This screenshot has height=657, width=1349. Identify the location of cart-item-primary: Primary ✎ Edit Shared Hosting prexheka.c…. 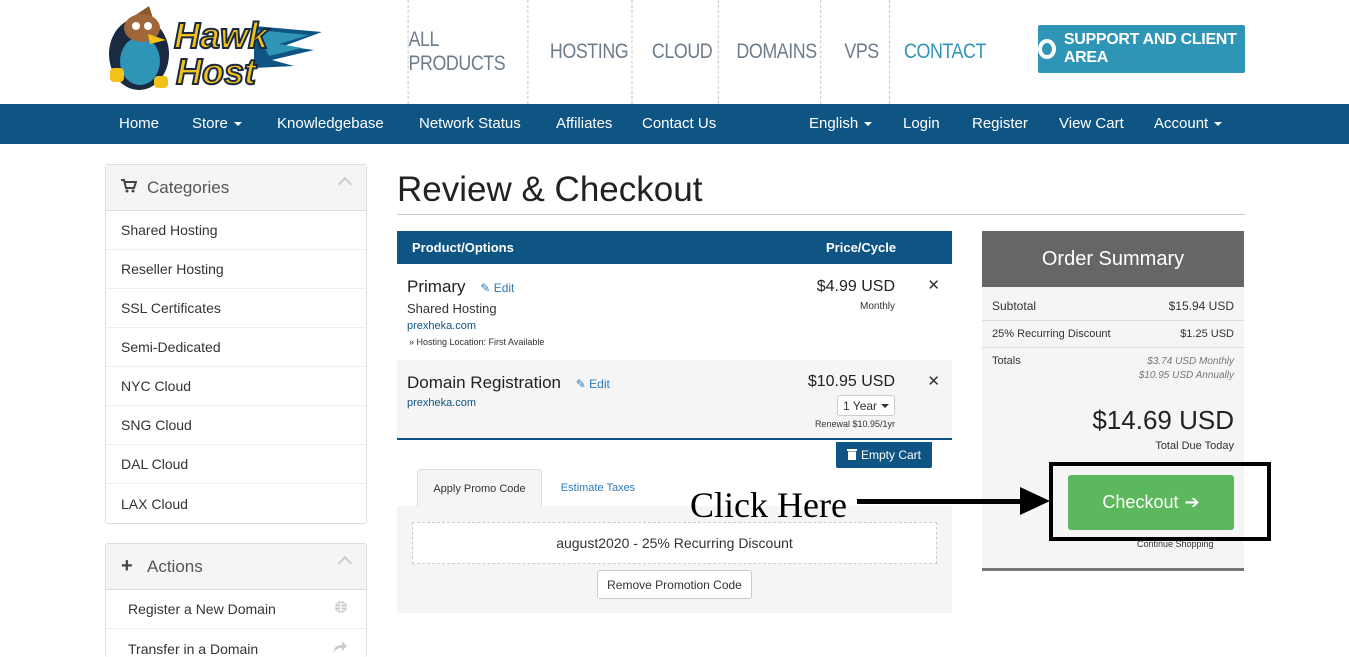
(674, 312).